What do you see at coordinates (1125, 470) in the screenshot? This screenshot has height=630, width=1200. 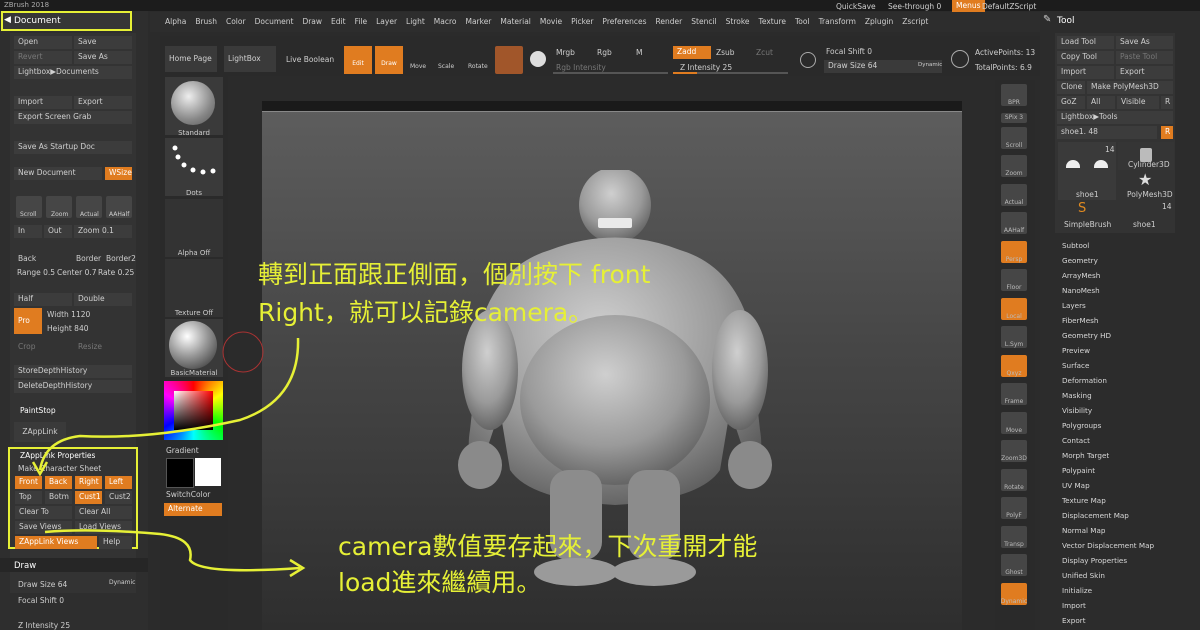 I see `tool-item-polypaint: Polypaint` at bounding box center [1125, 470].